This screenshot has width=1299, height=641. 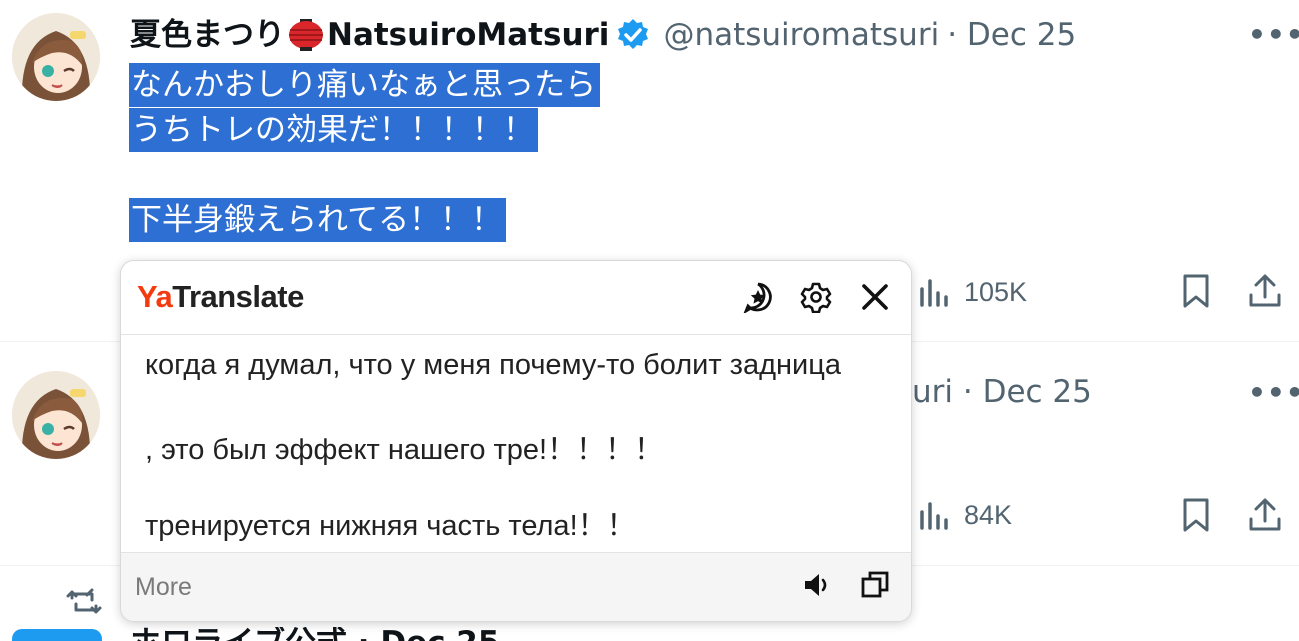 I want to click on tweet-line: うちトレの効果だ！！！！！, so click(x=333, y=130).